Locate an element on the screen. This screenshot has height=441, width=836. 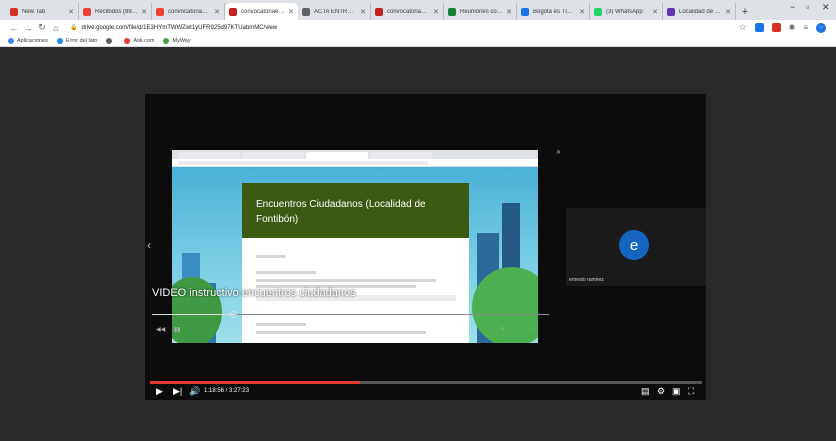
bookmark-label: Error del lato is located at coordinates (81, 40).